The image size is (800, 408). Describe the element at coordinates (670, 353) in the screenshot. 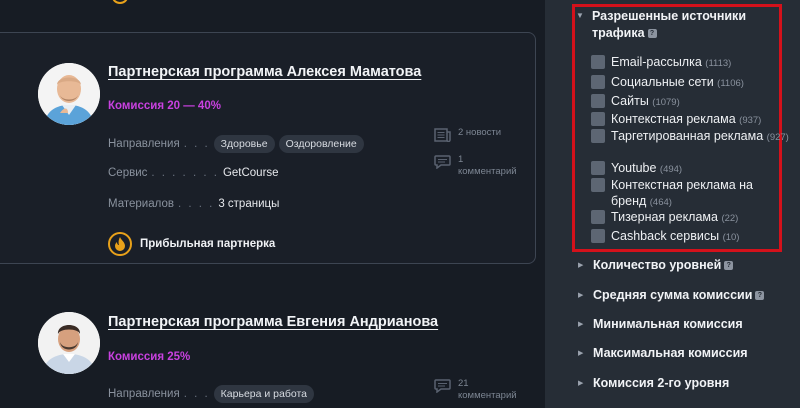

I see `accordion-label: Максимальная комиссия` at that location.